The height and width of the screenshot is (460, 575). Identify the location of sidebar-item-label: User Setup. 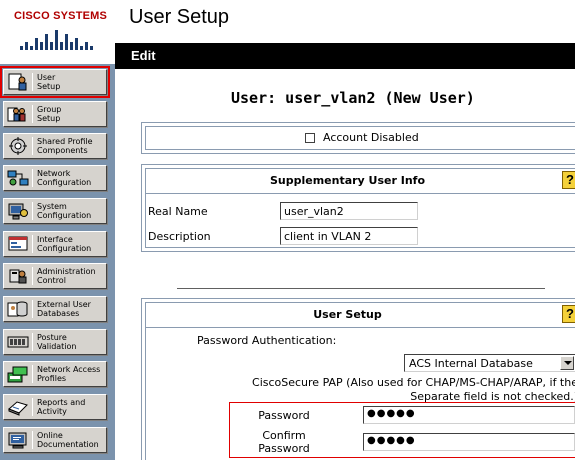
(49, 82).